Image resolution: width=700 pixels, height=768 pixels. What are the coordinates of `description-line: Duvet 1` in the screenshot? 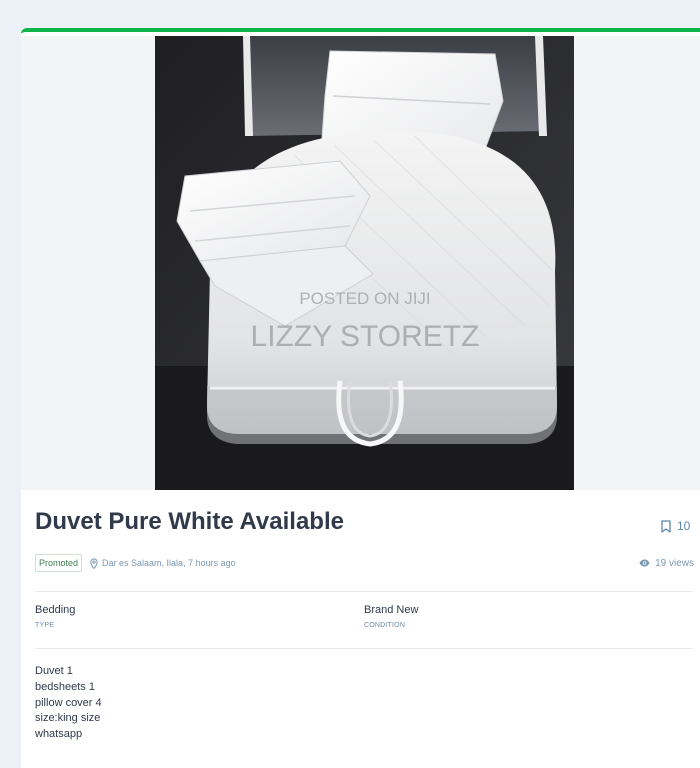 It's located at (54, 671).